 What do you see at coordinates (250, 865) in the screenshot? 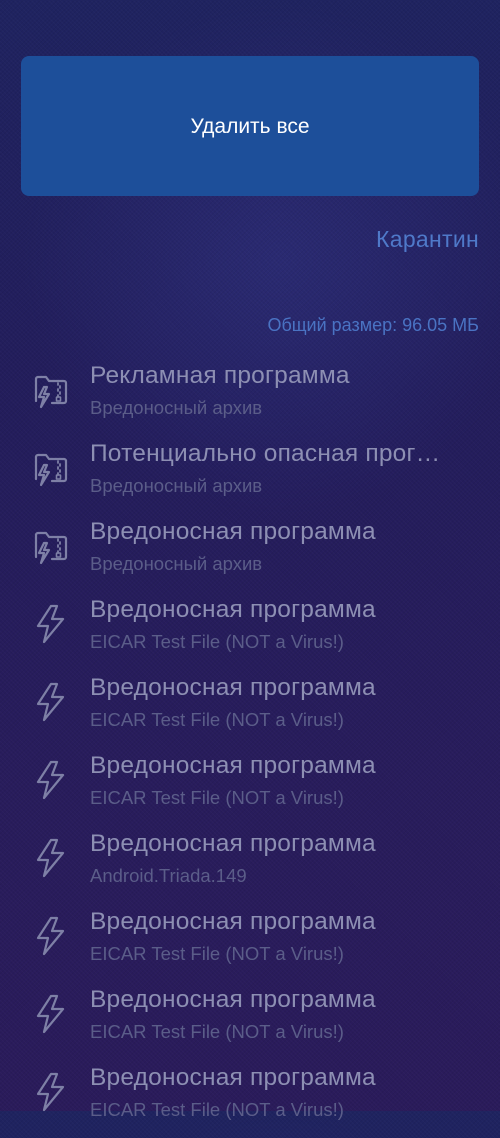
I see `threat-item: Вредоносная программа Android.Triada.149` at bounding box center [250, 865].